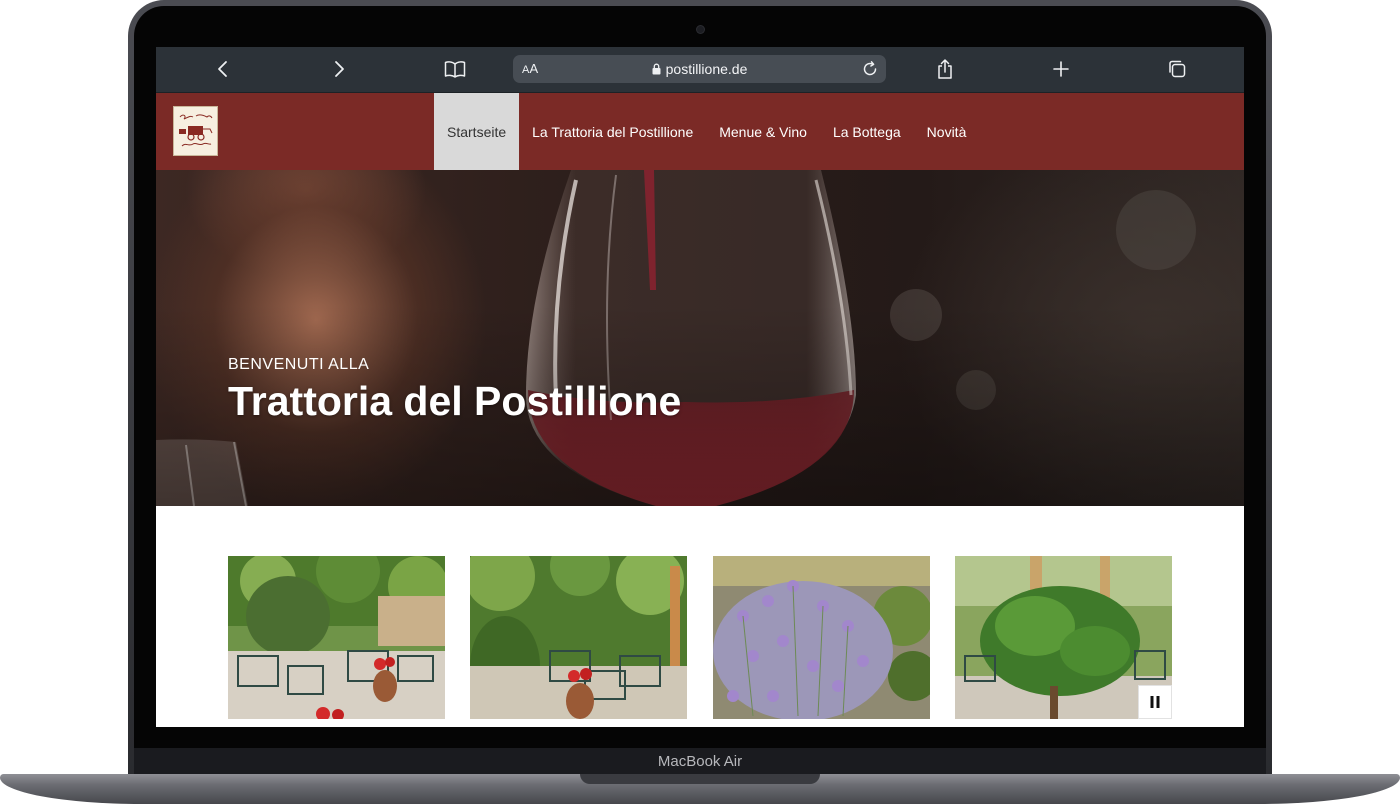 This screenshot has height=804, width=1400. What do you see at coordinates (455, 401) in the screenshot?
I see `hero-title: Trattoria del Postillione` at bounding box center [455, 401].